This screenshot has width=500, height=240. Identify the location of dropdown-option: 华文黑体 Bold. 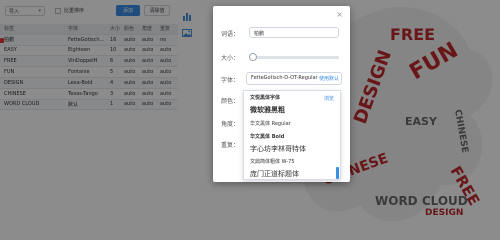
(293, 136).